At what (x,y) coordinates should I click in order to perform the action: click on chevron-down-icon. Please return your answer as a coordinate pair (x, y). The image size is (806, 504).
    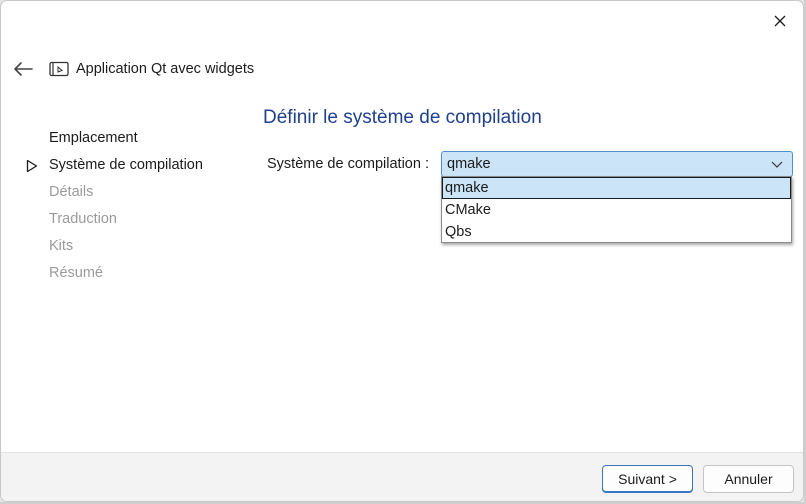
    Looking at the image, I should click on (777, 164).